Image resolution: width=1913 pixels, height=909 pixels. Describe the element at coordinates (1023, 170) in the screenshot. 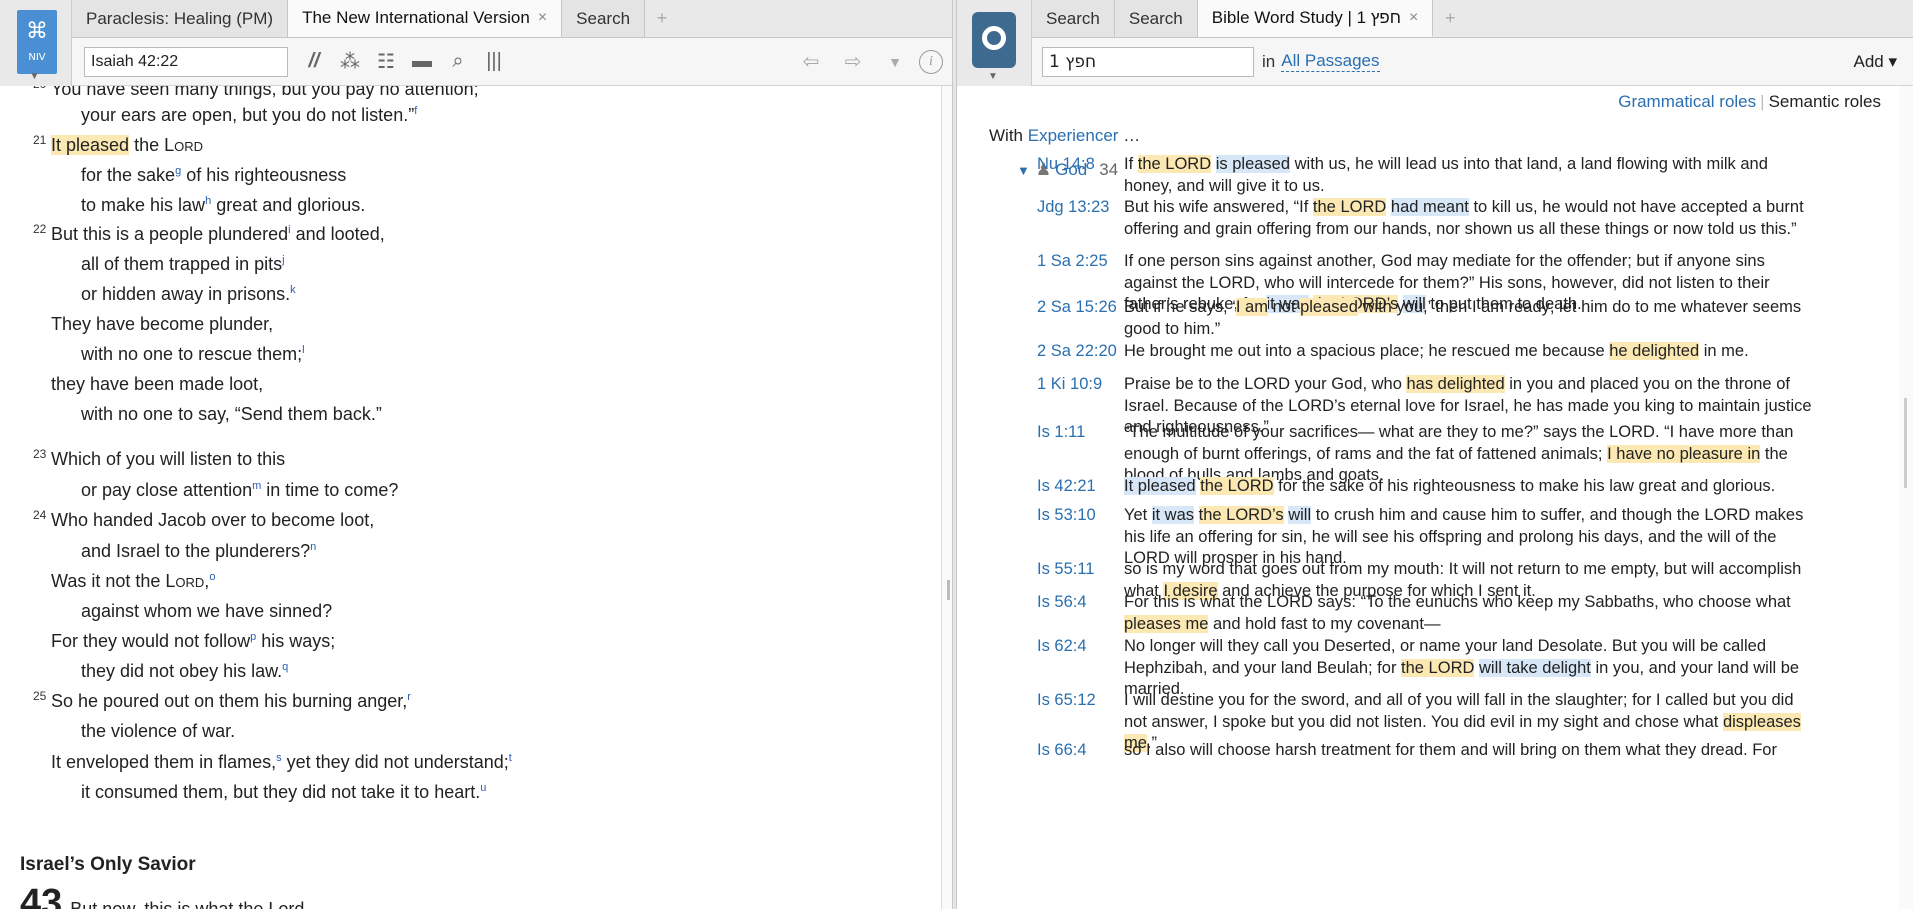

I see `expand-triangle-icon: ▼` at that location.